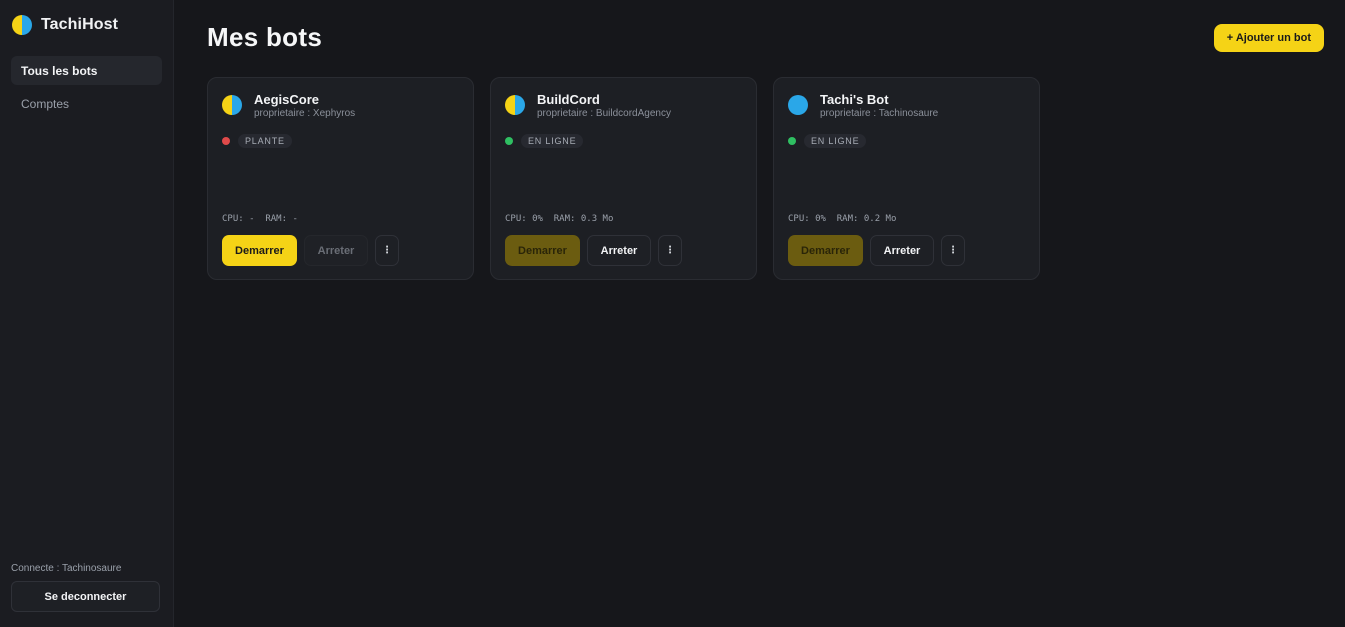  What do you see at coordinates (604, 113) in the screenshot?
I see `bot-owner: proprietaire : BuildcordAgency` at bounding box center [604, 113].